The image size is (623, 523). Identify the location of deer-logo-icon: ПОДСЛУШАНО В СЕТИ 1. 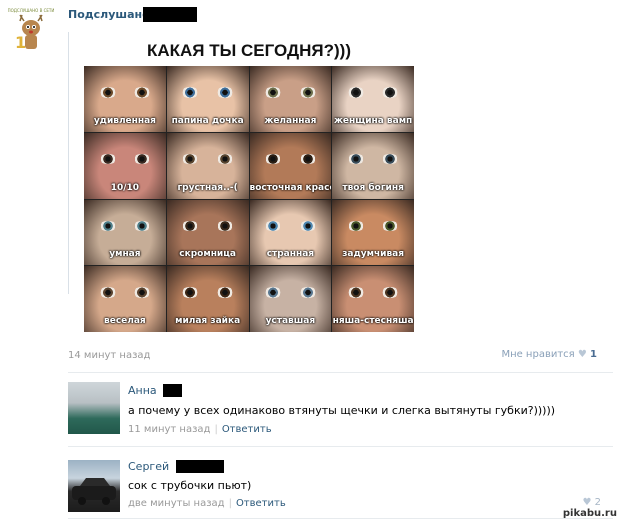
(31, 31).